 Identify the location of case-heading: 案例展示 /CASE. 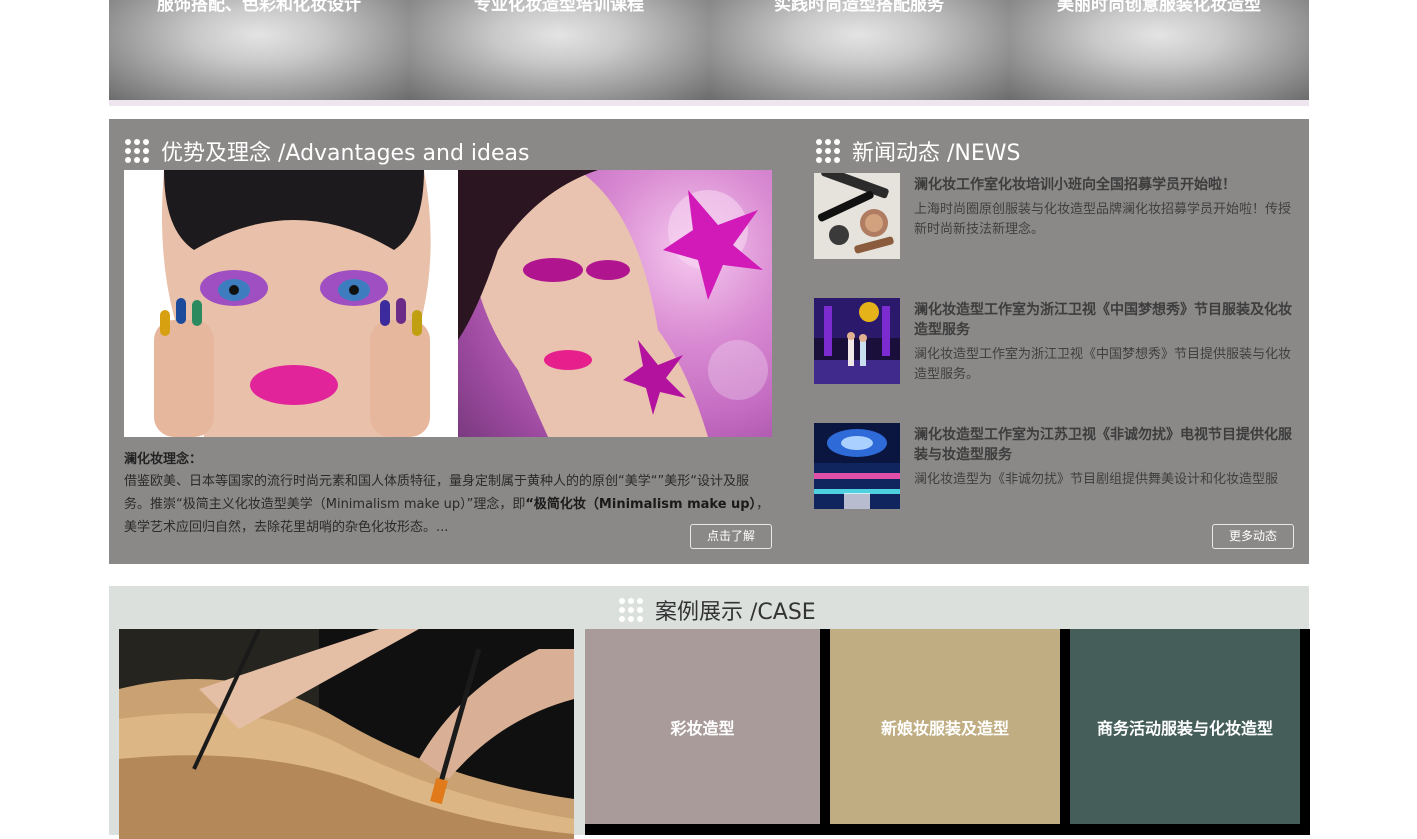
(717, 610).